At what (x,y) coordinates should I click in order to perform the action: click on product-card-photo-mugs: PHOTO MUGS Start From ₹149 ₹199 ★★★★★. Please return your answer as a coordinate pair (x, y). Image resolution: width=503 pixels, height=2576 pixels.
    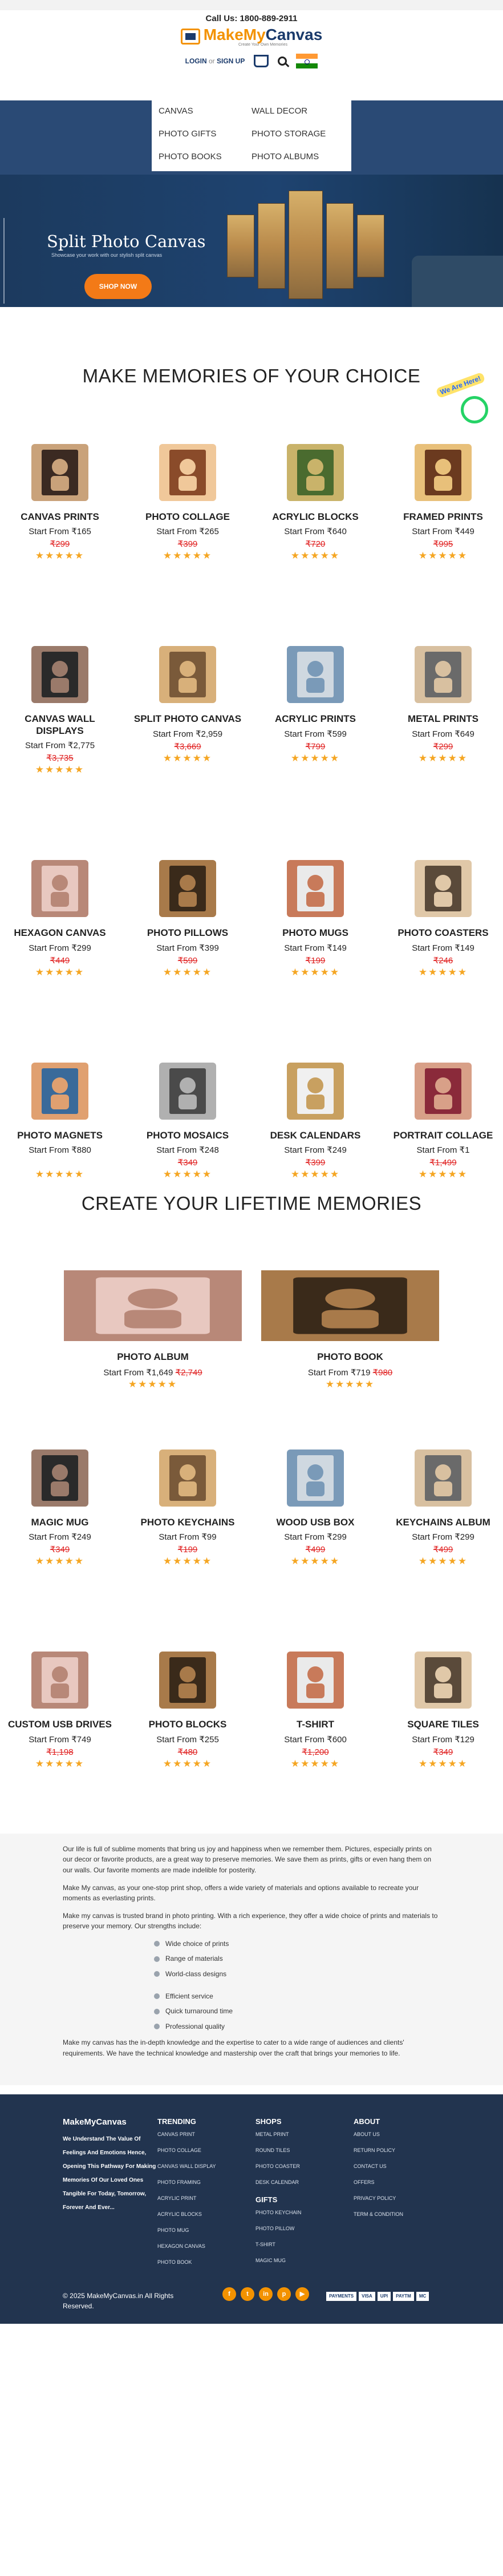
    Looking at the image, I should click on (315, 919).